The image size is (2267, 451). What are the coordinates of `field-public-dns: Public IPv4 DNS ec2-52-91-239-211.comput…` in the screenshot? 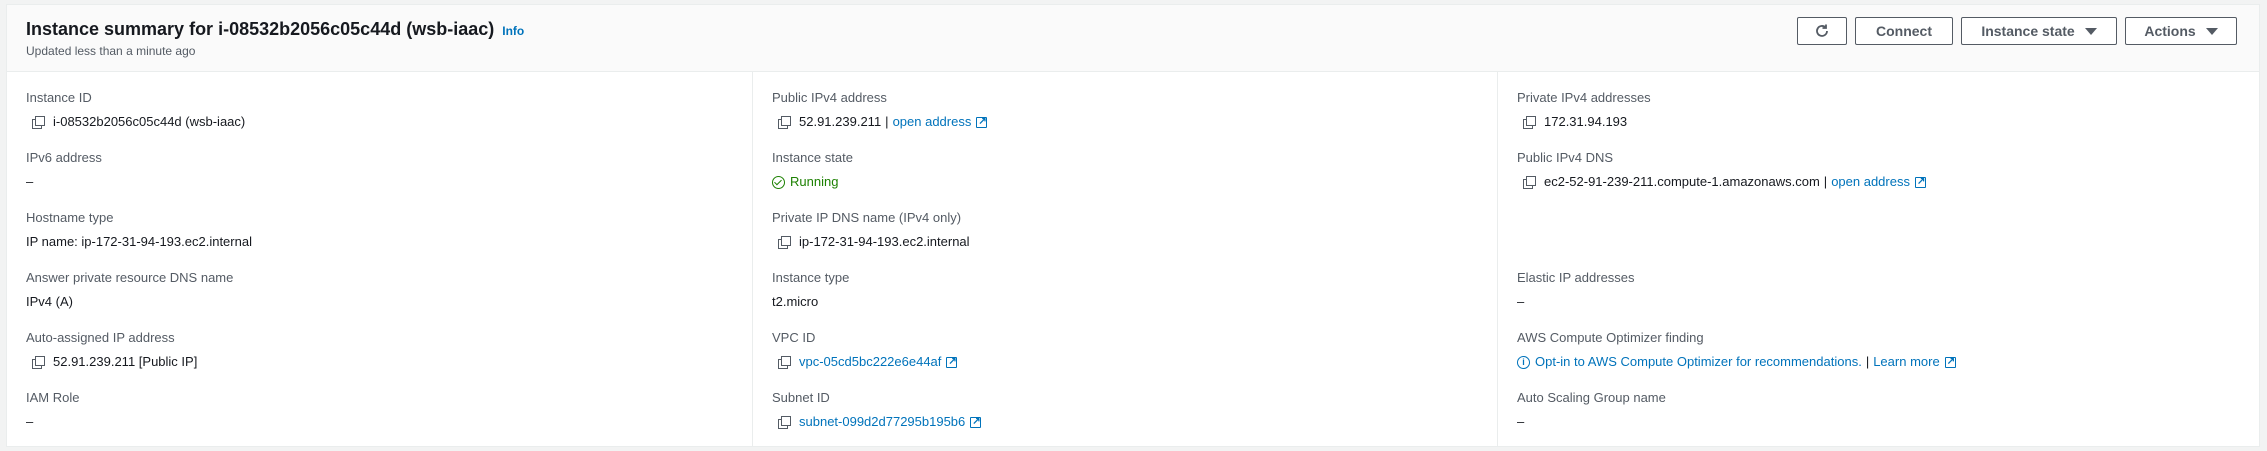 It's located at (1721, 170).